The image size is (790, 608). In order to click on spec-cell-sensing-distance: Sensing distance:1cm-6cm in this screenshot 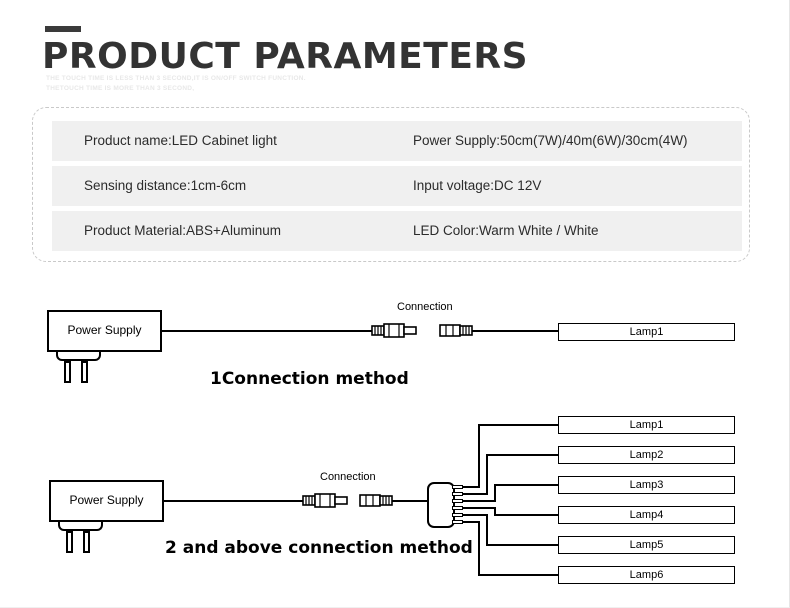, I will do `click(165, 185)`.